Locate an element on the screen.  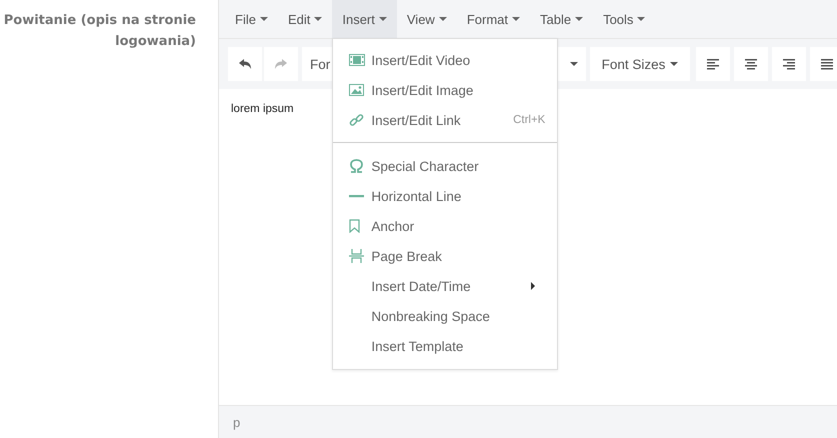
body-text: lorem ipsum is located at coordinates (262, 109).